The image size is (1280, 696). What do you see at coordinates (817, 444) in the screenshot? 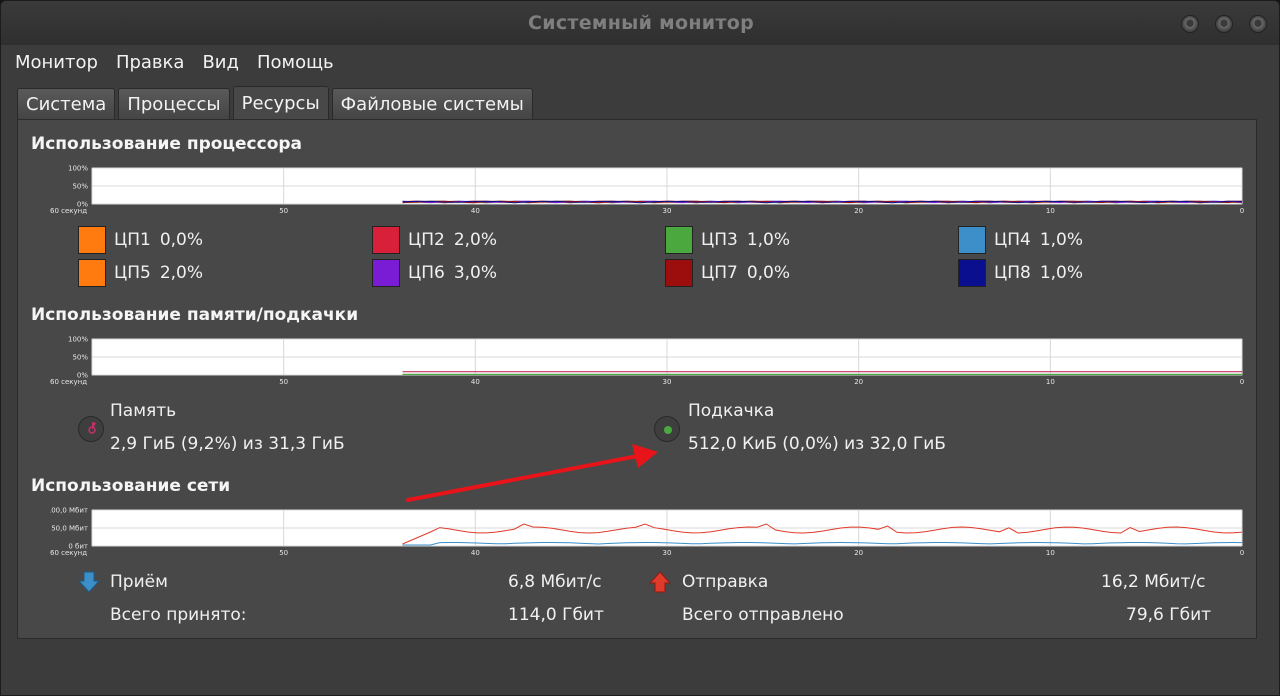
I see `swap-value: 512,0 КиБ (0,0%) из 32,0 ГиБ` at bounding box center [817, 444].